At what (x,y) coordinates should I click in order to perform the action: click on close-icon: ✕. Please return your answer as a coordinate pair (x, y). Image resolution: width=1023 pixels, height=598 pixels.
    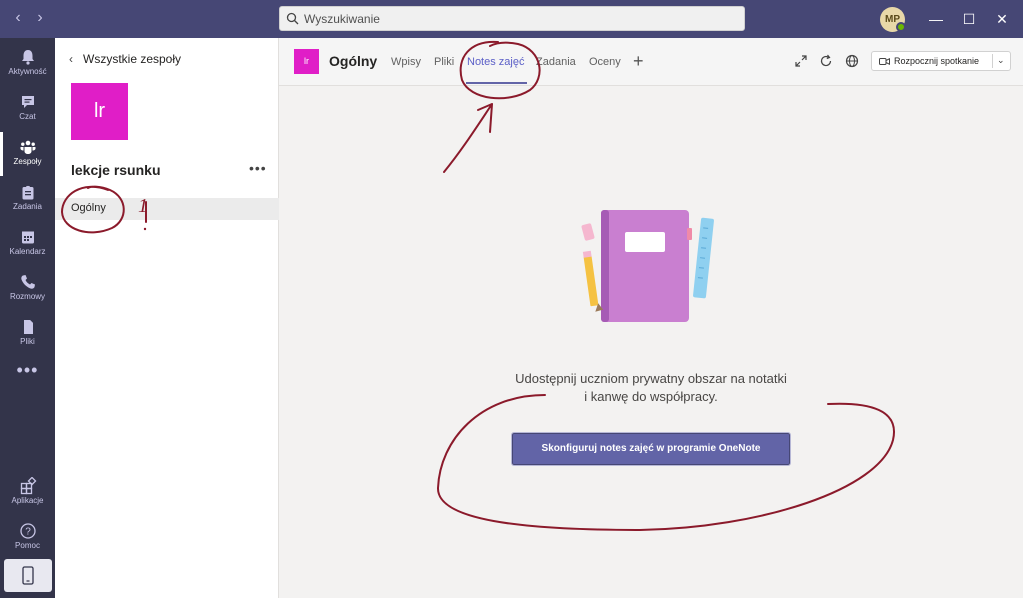
    Looking at the image, I should click on (1002, 19).